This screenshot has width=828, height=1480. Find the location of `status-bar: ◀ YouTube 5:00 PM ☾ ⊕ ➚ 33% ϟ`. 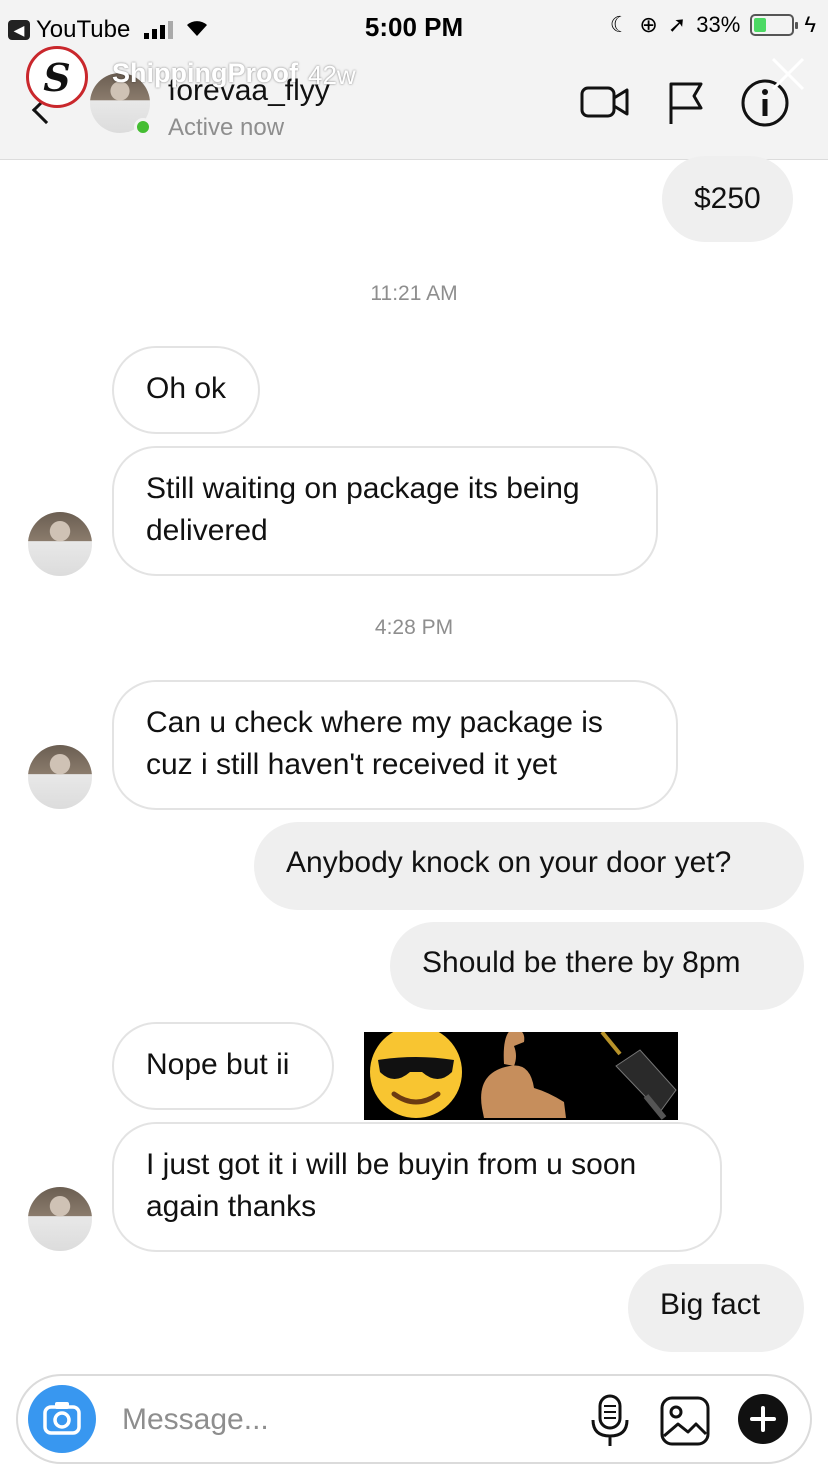

status-bar: ◀ YouTube 5:00 PM ☾ ⊕ ➚ 33% ϟ is located at coordinates (414, 27).